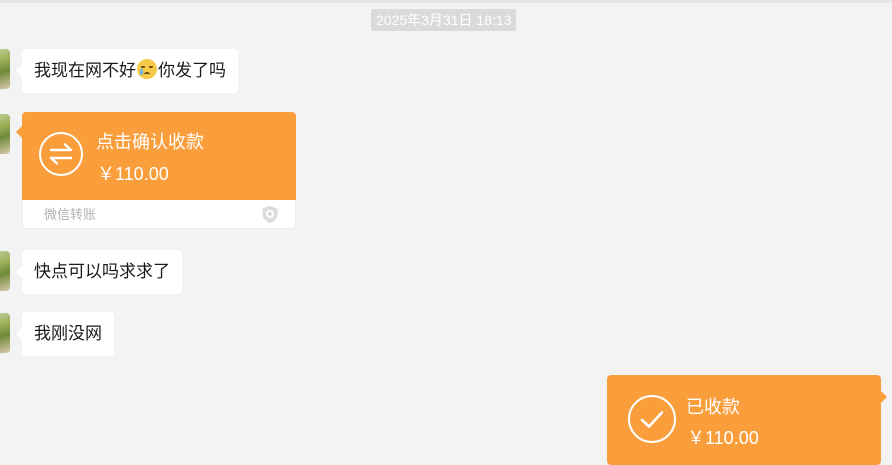  Describe the element at coordinates (68, 333) in the screenshot. I see `message-text: 我刚没网` at that location.